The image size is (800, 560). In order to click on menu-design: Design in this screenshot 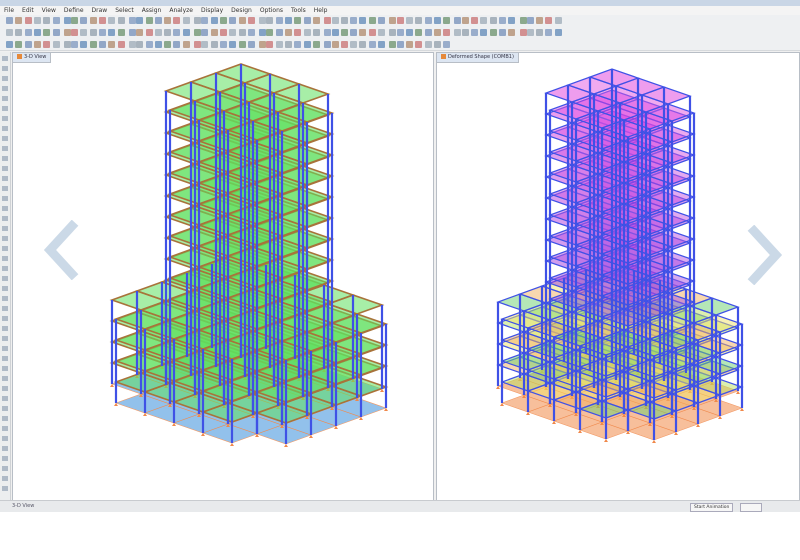, I will do `click(241, 10)`.